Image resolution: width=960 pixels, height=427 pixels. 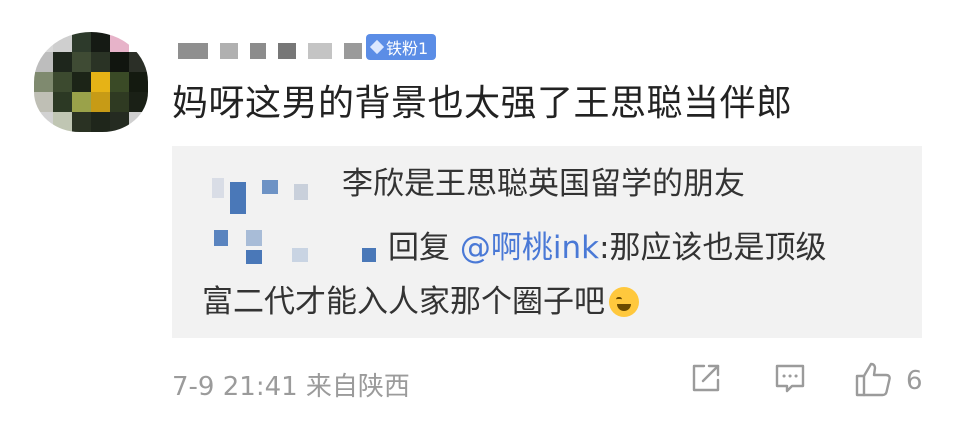 I want to click on quoted-original-text: 李欣是王思聪英国留学的朋友, so click(x=543, y=184).